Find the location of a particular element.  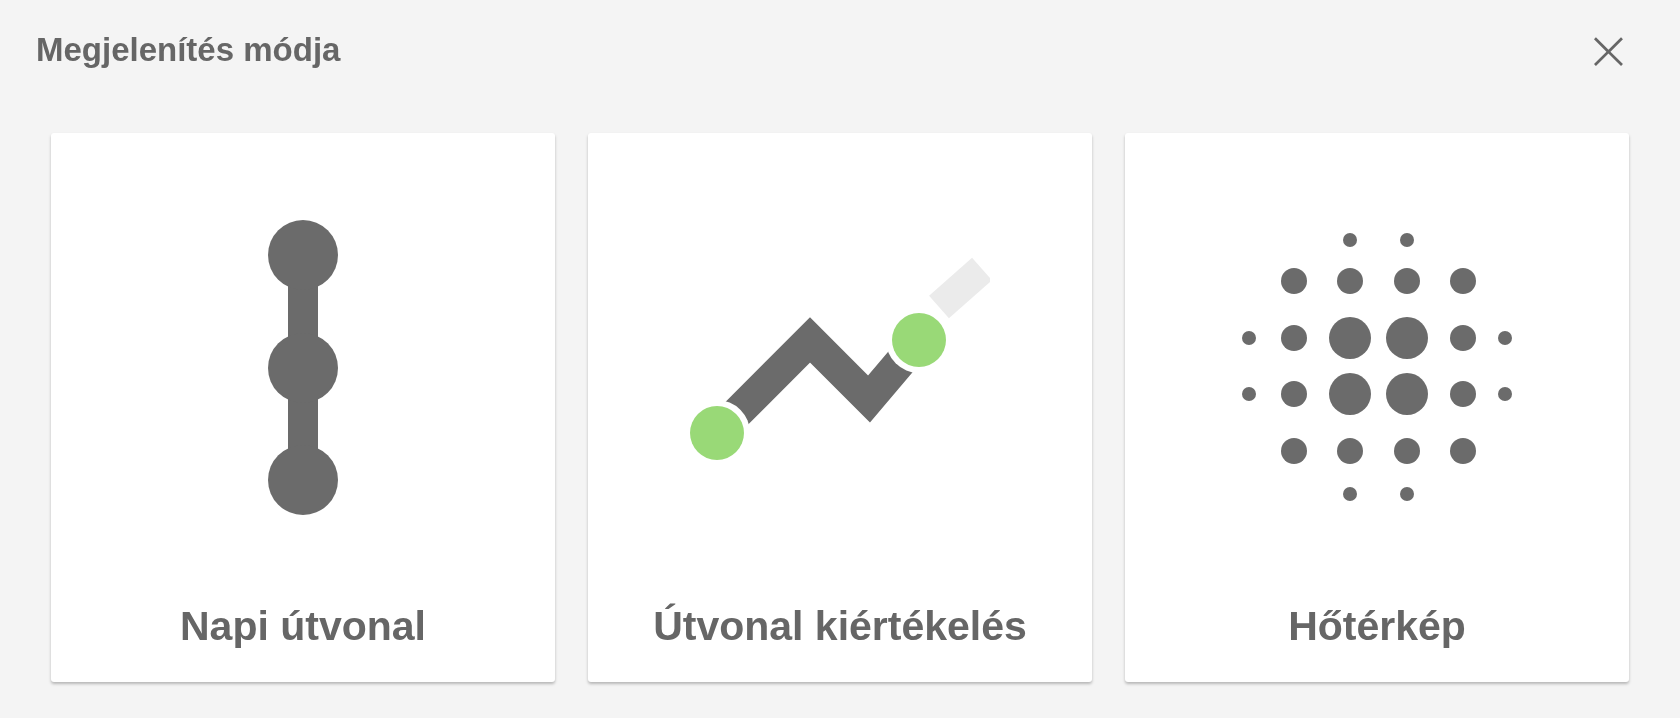

option-label: Útvonal kiértékelés is located at coordinates (840, 626).